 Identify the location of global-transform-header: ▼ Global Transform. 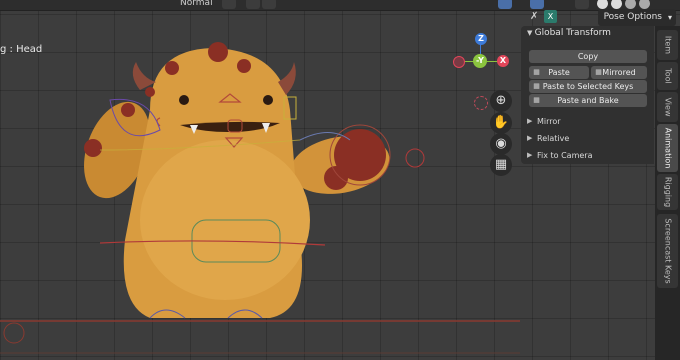
(569, 33).